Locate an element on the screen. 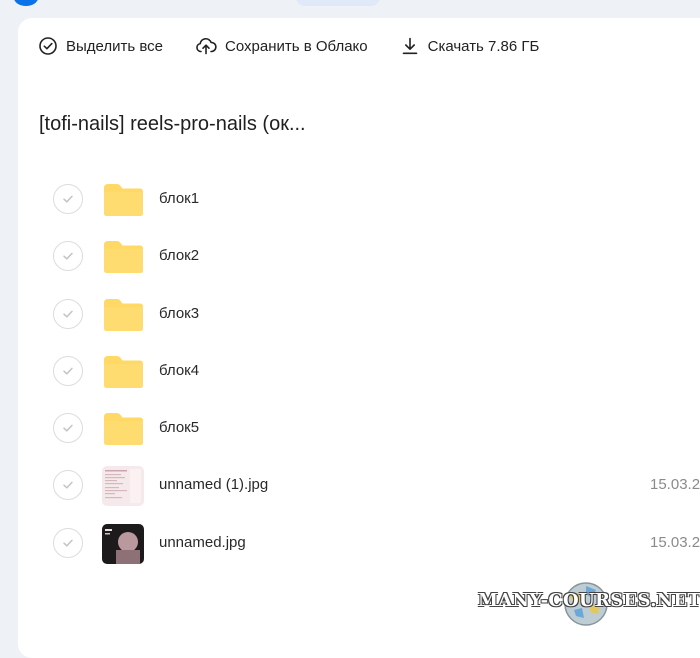 Image resolution: width=700 pixels, height=658 pixels. save-to-cloud-label: Сохранить в Облако is located at coordinates (296, 46).